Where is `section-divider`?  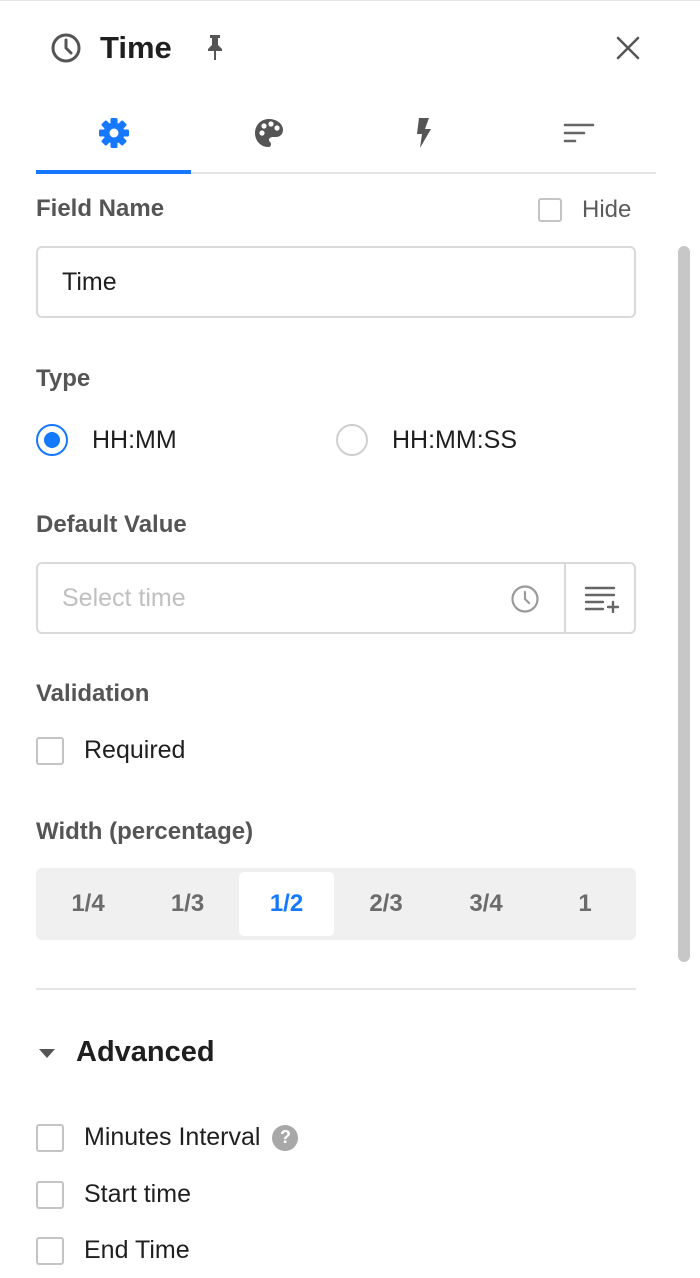
section-divider is located at coordinates (336, 989).